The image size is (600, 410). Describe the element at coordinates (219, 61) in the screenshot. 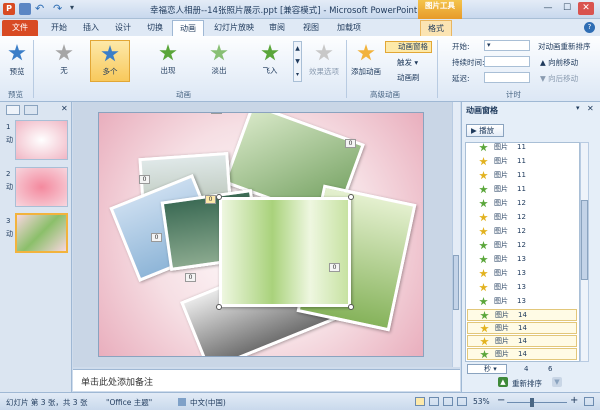

I see `effect-fade: 淡出` at that location.